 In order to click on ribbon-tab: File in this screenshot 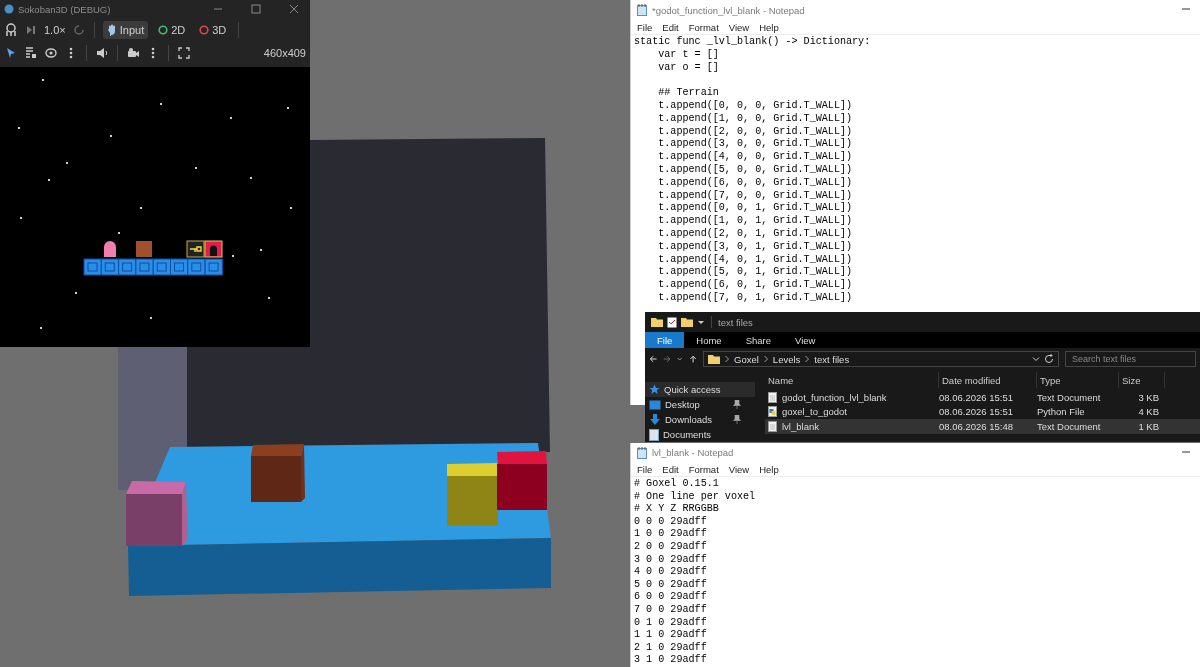, I will do `click(665, 340)`.